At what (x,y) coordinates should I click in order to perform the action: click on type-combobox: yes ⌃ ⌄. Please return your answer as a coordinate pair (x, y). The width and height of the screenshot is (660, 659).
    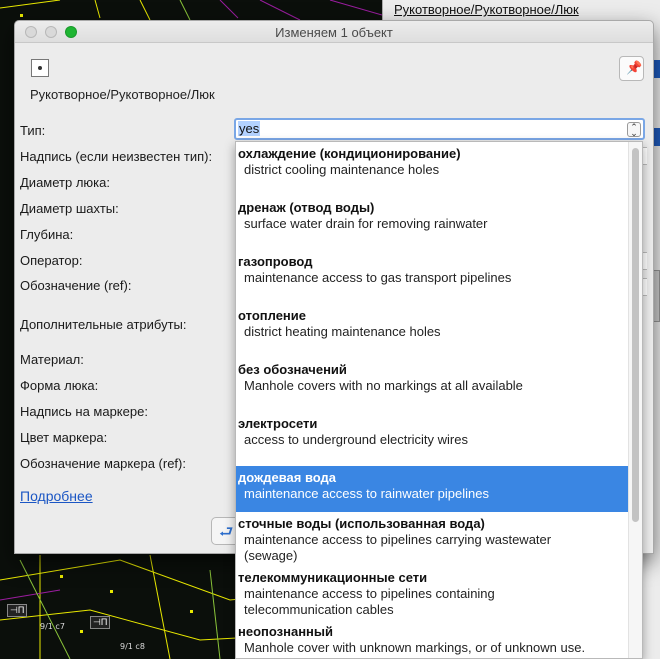
    Looking at the image, I should click on (439, 129).